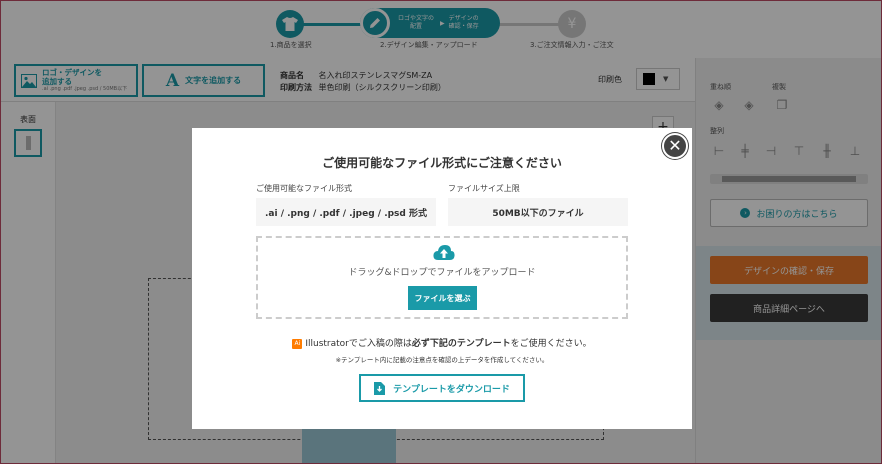 This screenshot has width=882, height=464. Describe the element at coordinates (380, 388) in the screenshot. I see `download-file-icon` at that location.